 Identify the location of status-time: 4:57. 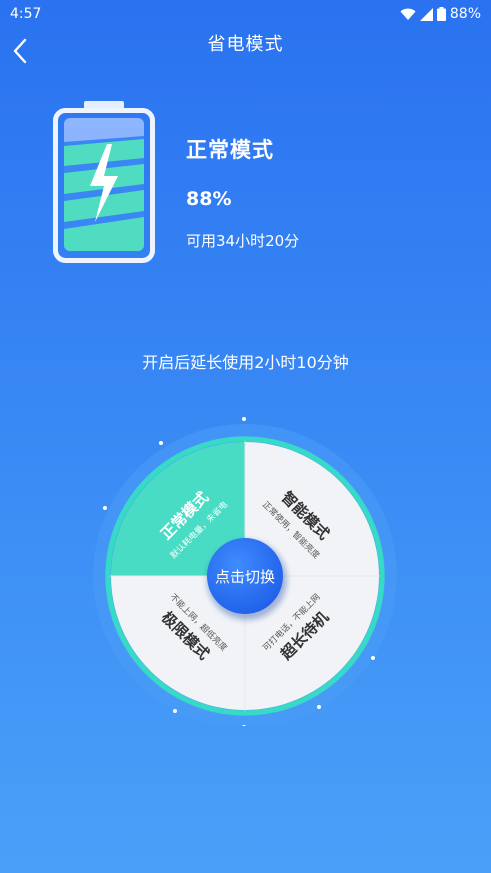
(26, 14).